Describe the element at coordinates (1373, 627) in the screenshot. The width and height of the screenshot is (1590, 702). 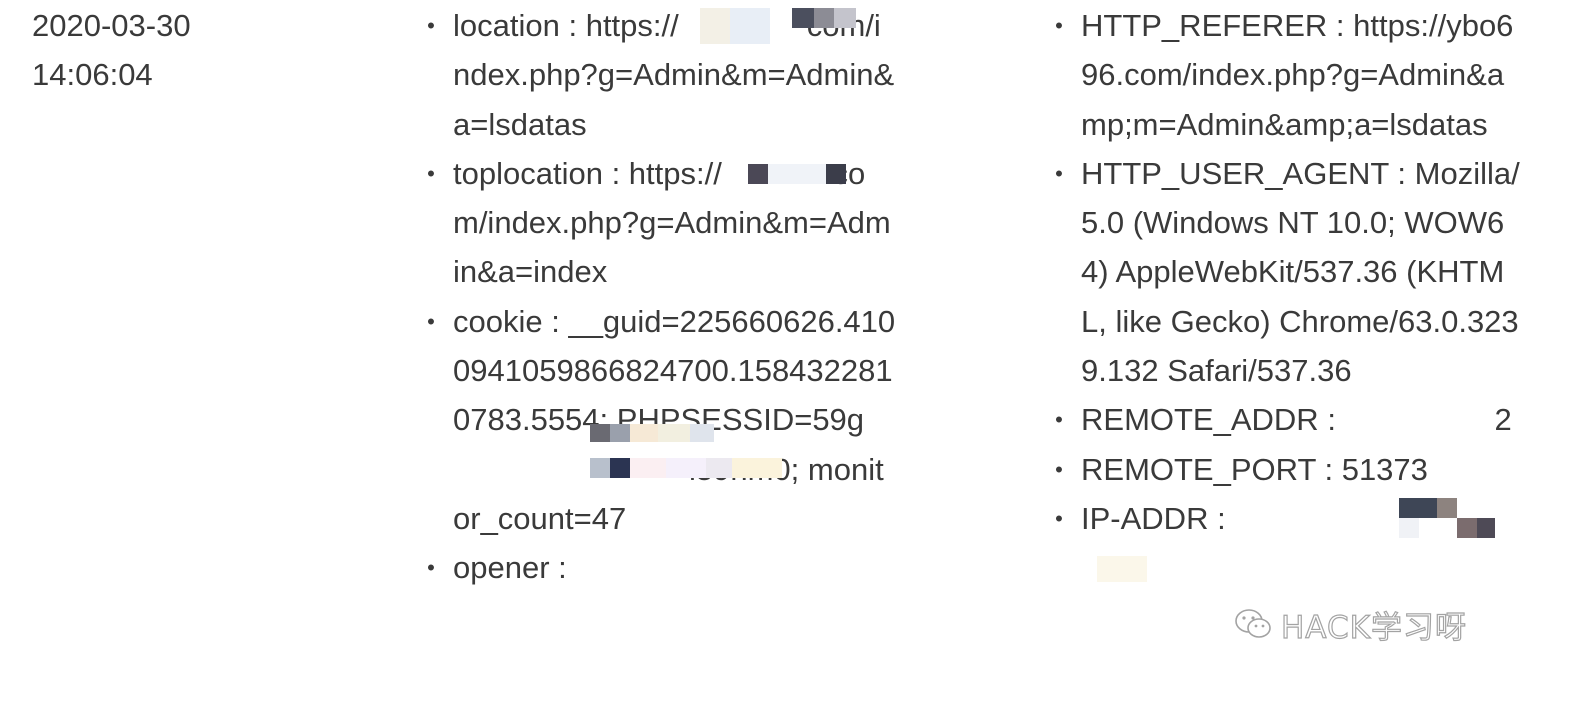
I see `watermark-text: HACK学习呀` at that location.